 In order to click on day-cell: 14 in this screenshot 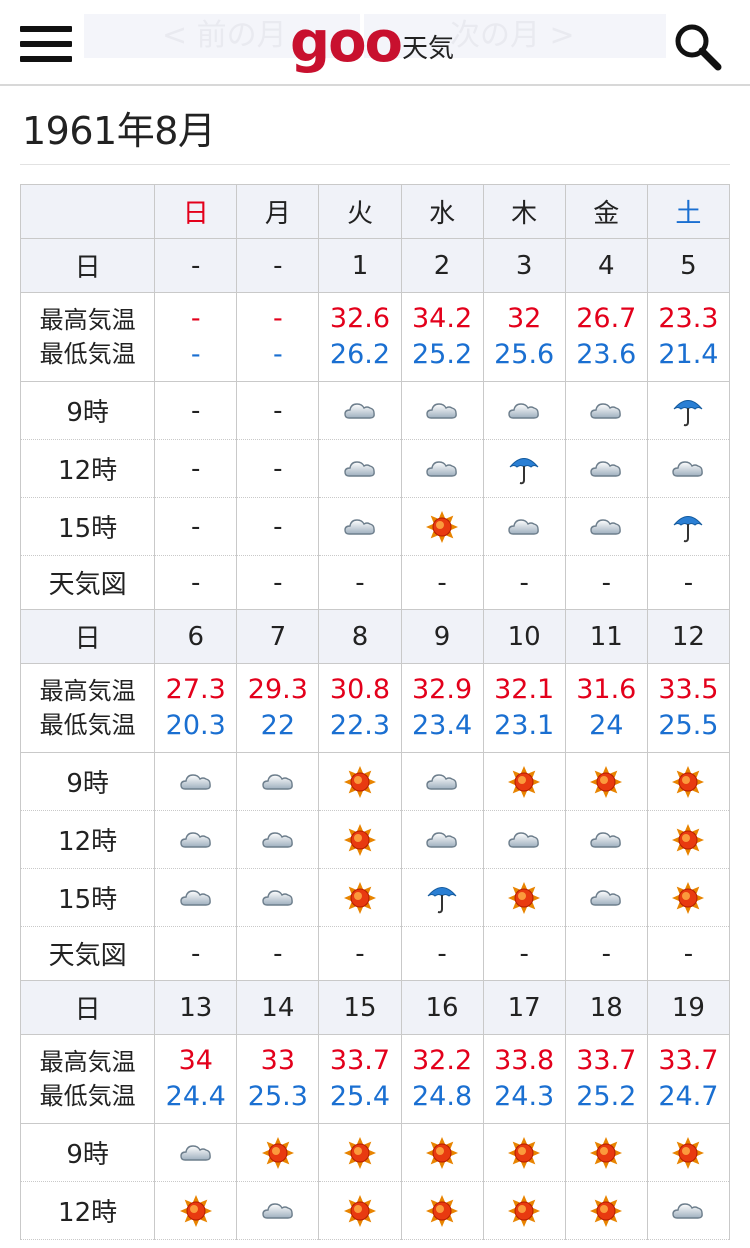, I will do `click(278, 1007)`.